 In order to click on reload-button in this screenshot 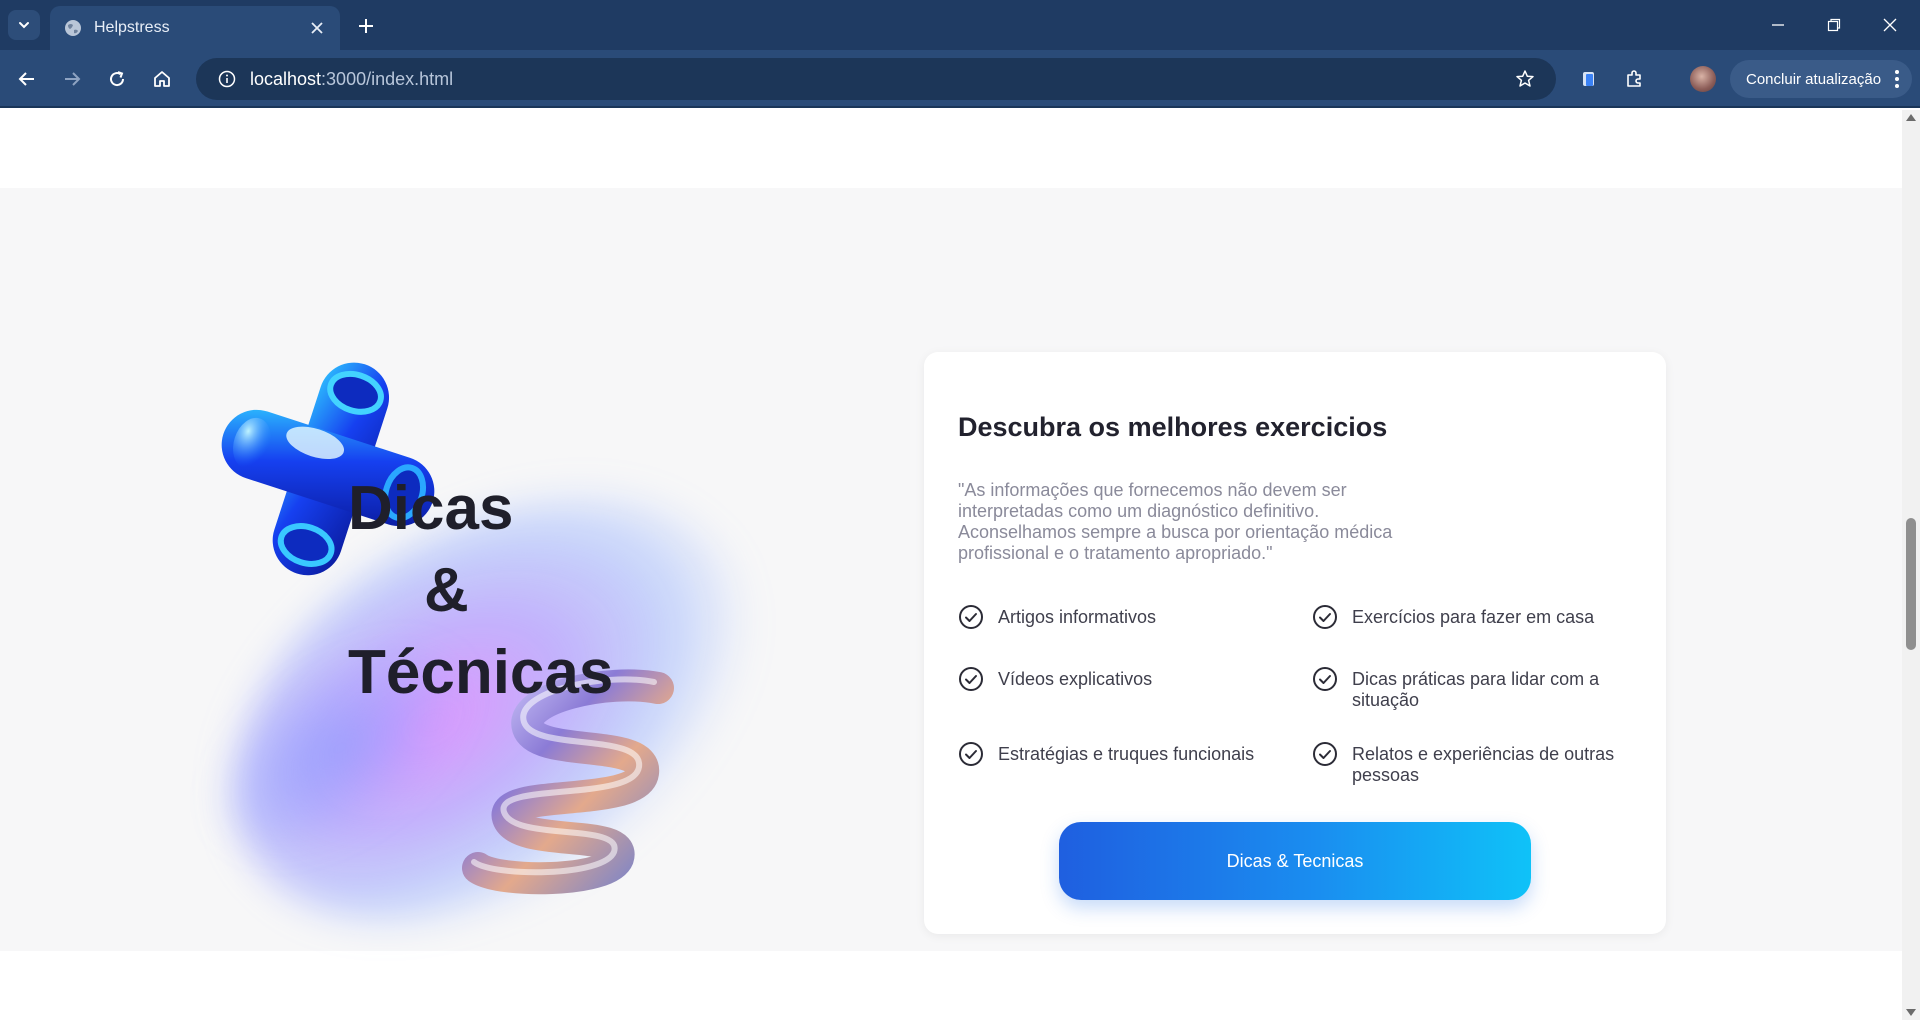, I will do `click(117, 79)`.